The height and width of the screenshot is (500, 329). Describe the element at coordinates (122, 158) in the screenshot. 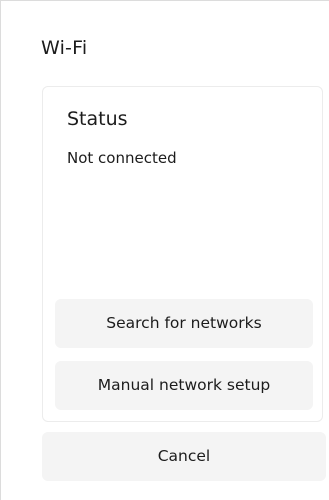

I see `connection-status-text: Not connected` at that location.